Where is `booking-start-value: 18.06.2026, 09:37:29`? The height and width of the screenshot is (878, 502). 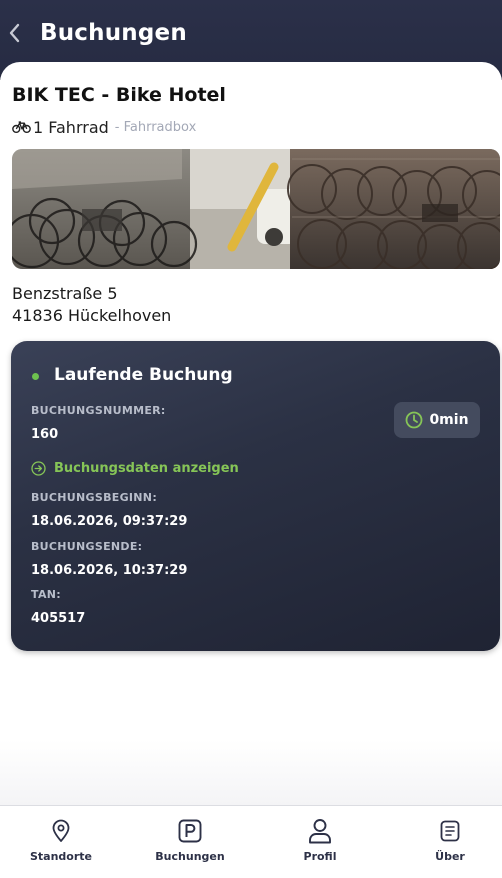 booking-start-value: 18.06.2026, 09:37:29 is located at coordinates (109, 521).